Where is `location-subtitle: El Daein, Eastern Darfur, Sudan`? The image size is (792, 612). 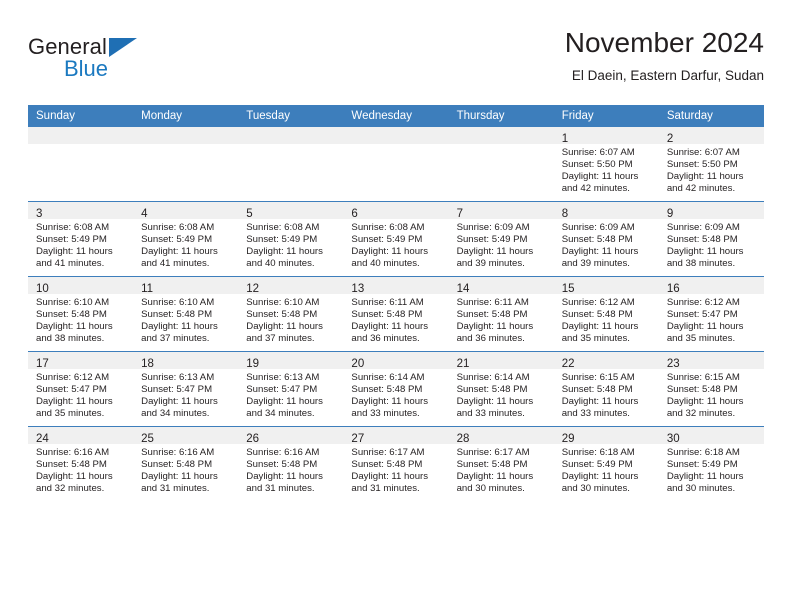 location-subtitle: El Daein, Eastern Darfur, Sudan is located at coordinates (667, 75).